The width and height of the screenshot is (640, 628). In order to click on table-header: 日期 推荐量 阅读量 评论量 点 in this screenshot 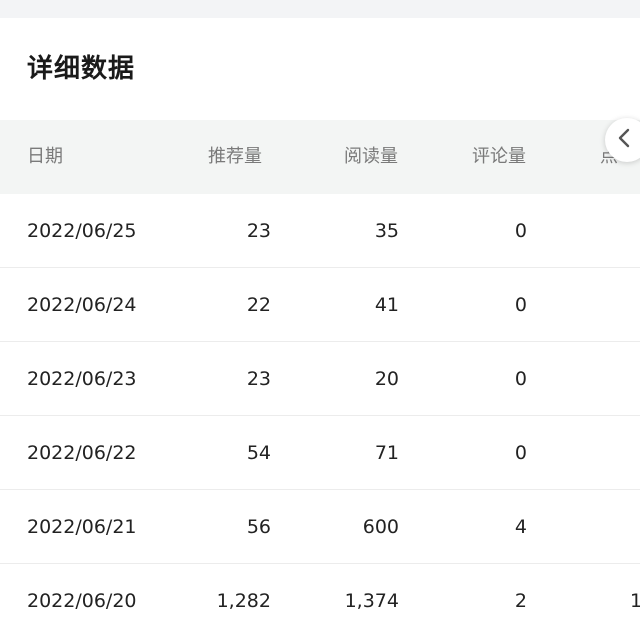, I will do `click(320, 157)`.